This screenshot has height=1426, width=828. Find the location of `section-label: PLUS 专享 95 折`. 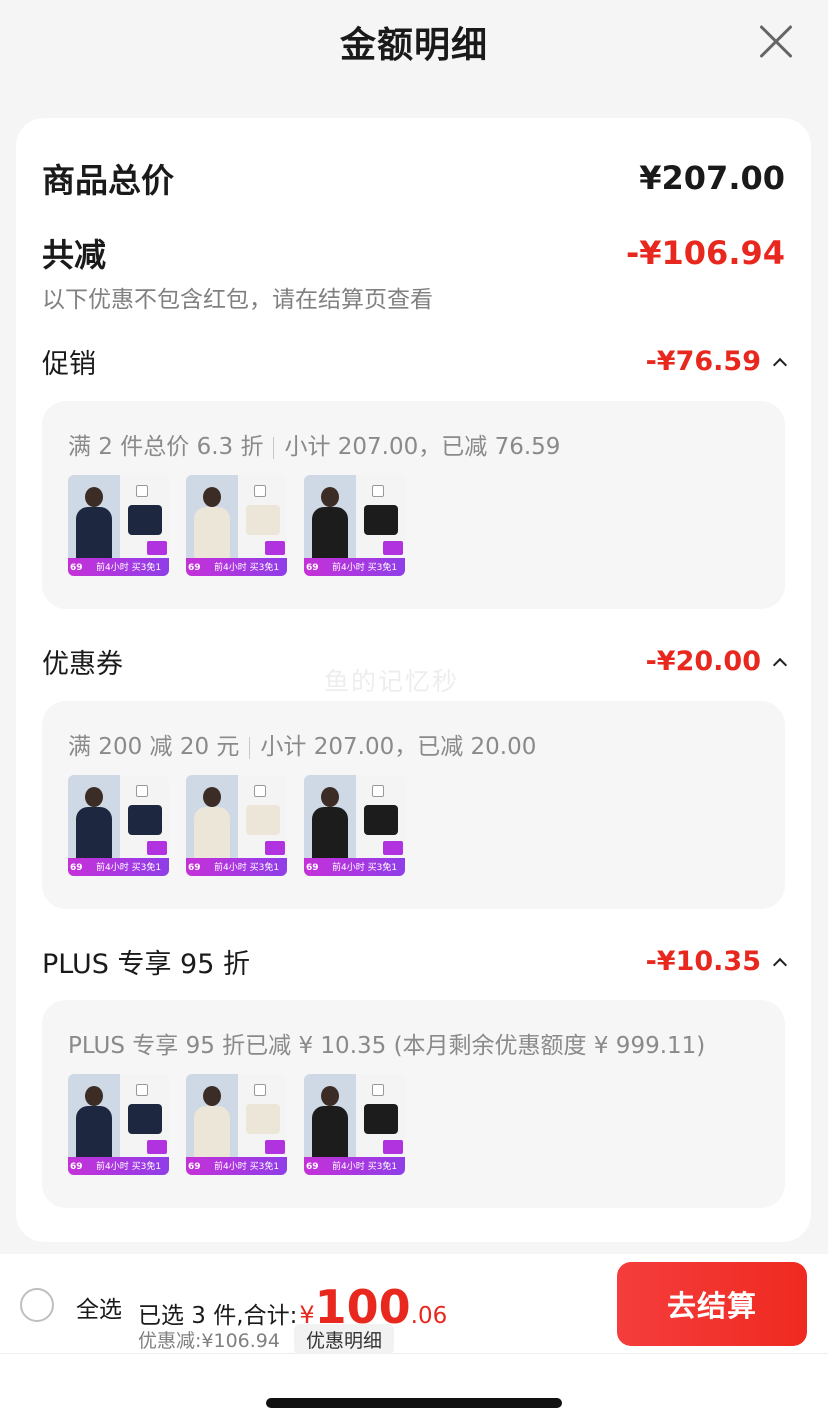

section-label: PLUS 专享 95 折 is located at coordinates (146, 964).